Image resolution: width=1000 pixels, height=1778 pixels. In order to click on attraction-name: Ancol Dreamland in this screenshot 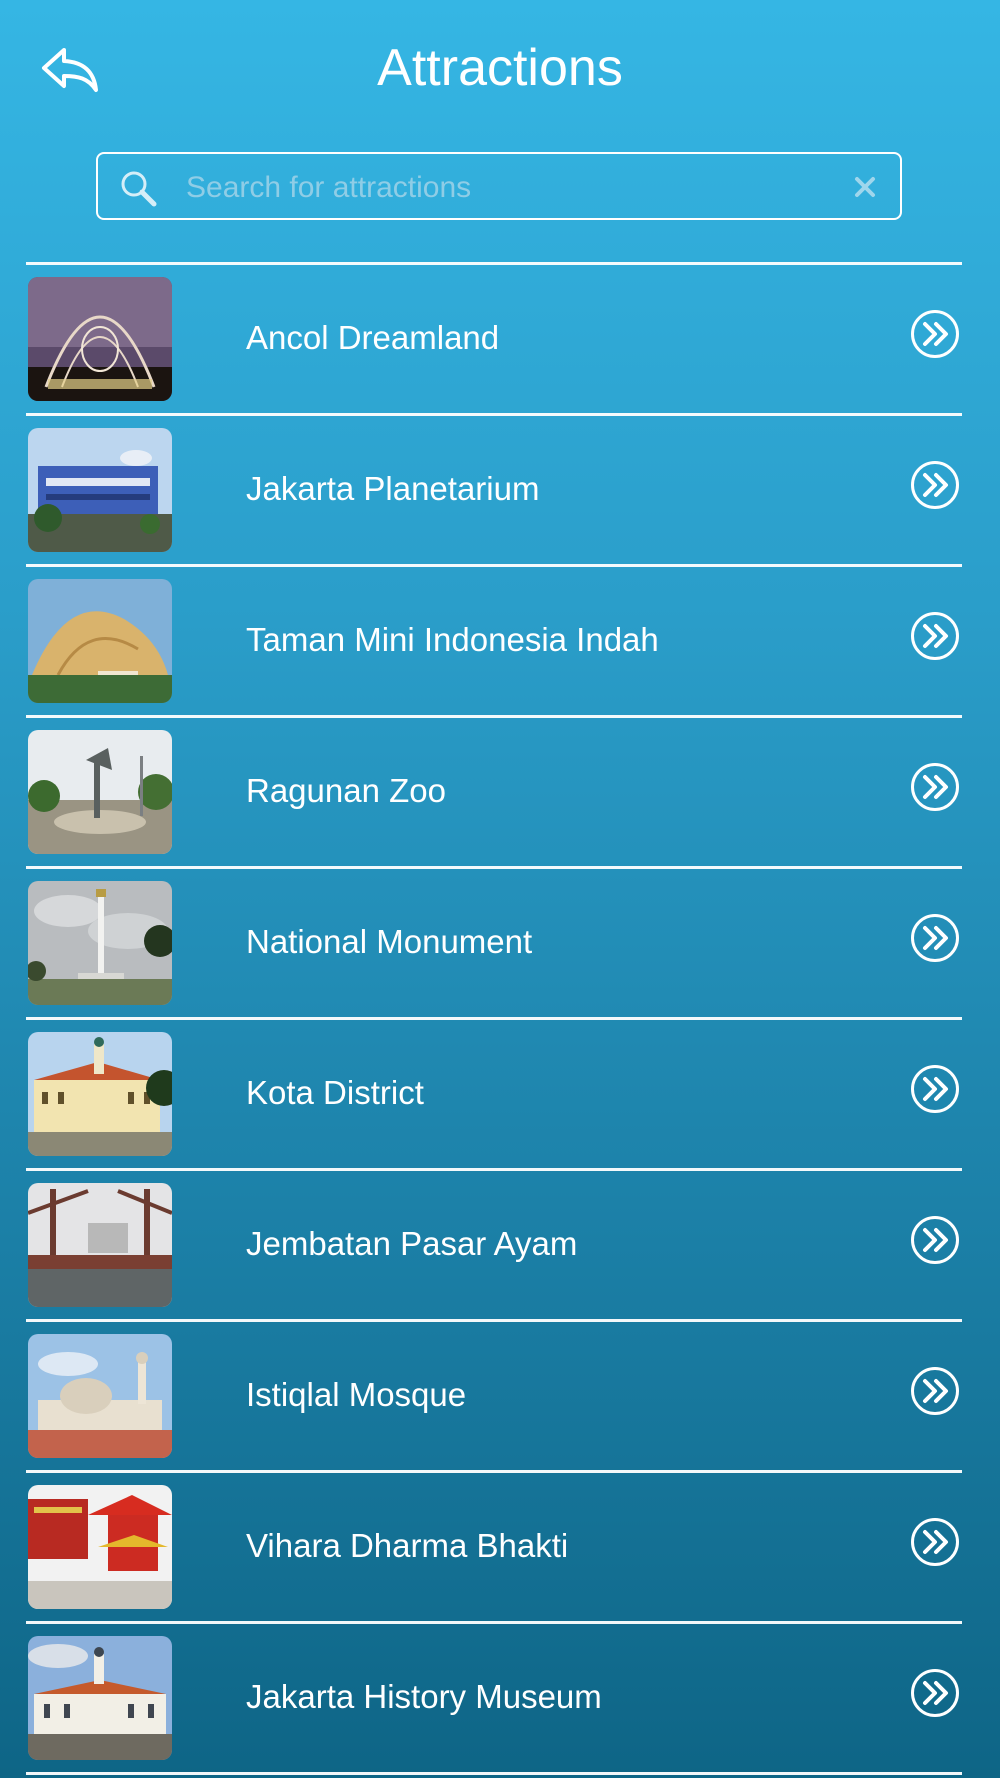, I will do `click(373, 337)`.